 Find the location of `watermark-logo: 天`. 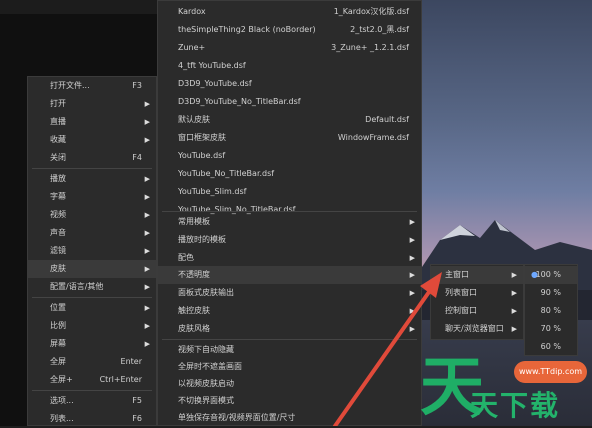

watermark-logo: 天 is located at coordinates (452, 388).